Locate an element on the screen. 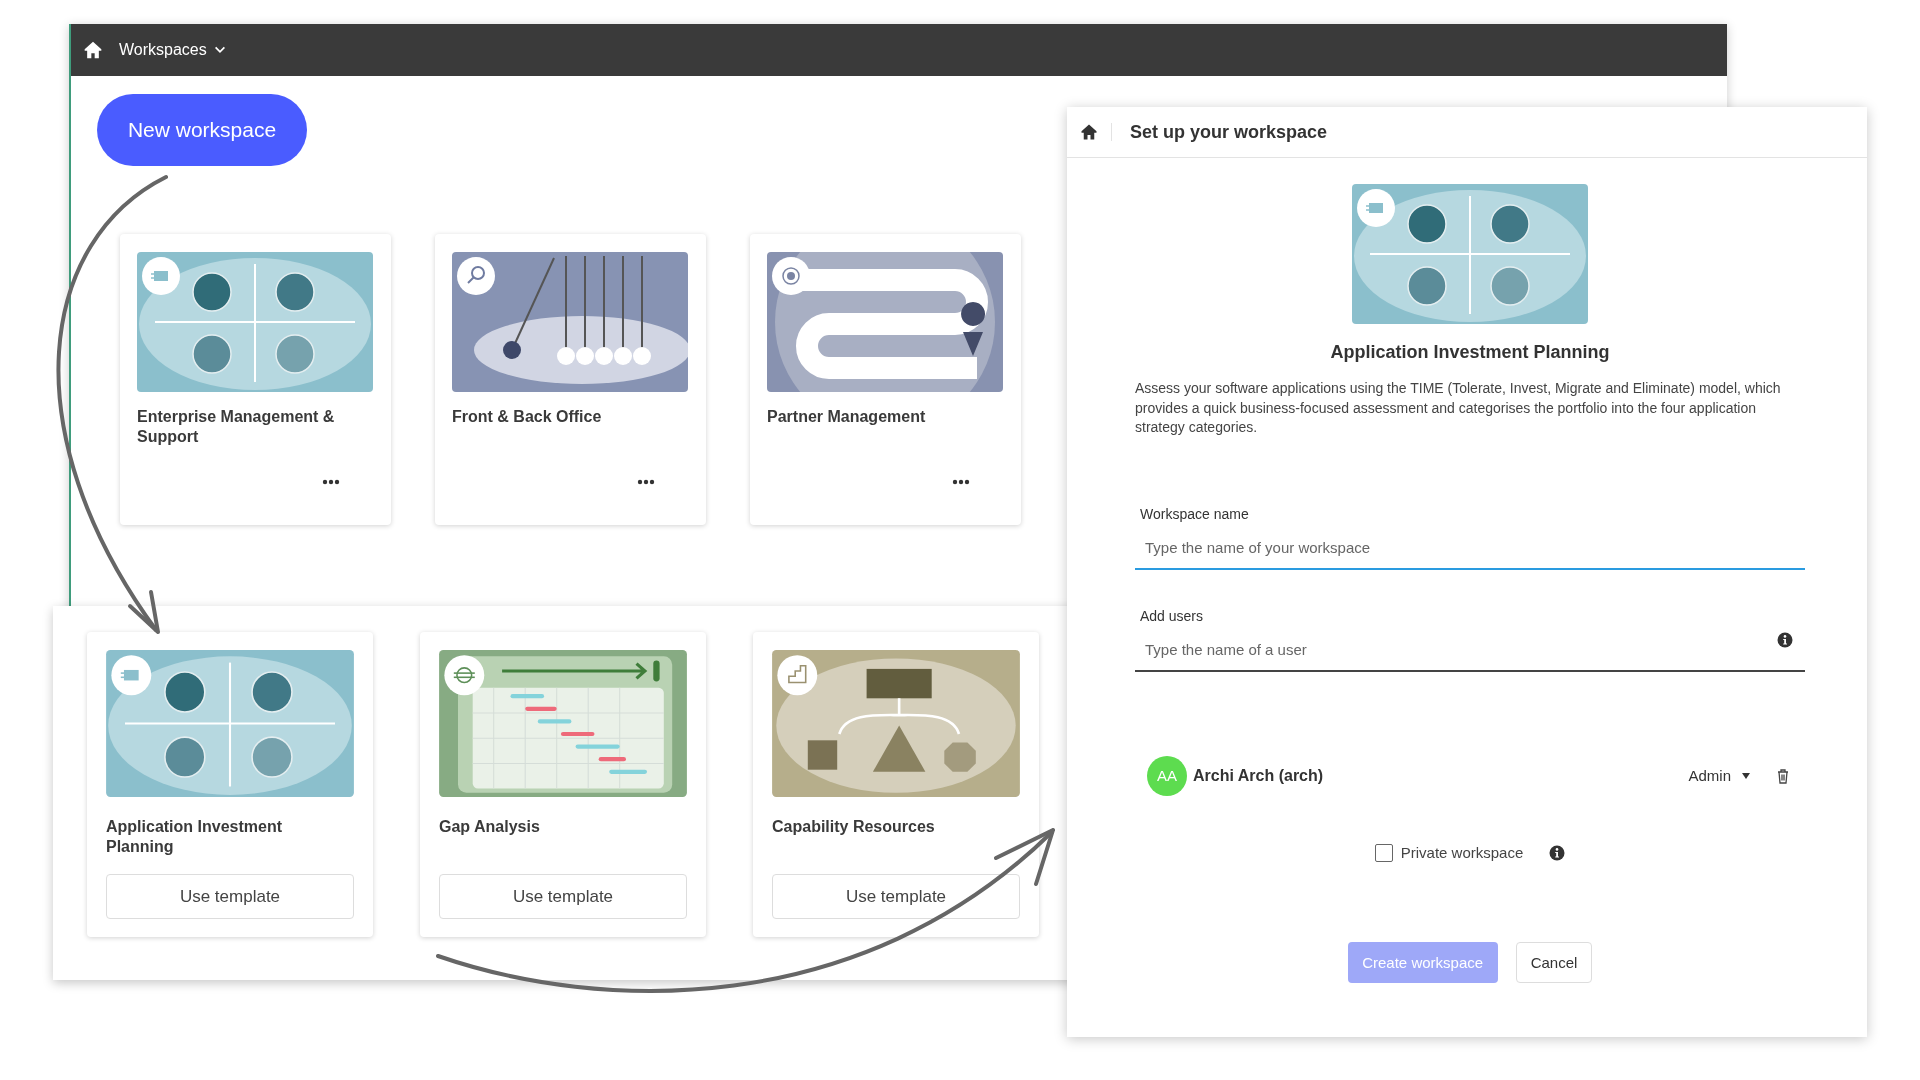  workspace-name: Enterprise Management & Support is located at coordinates (236, 427).